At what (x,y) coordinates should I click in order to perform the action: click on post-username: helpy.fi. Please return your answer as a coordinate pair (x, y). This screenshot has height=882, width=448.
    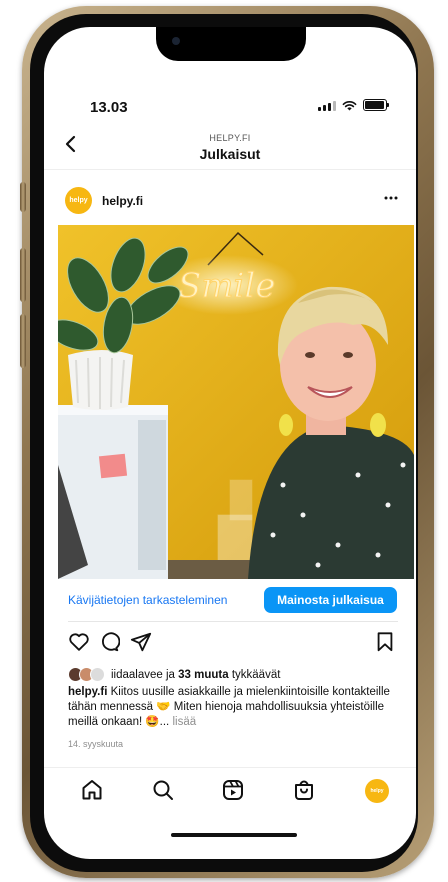
    Looking at the image, I should click on (122, 201).